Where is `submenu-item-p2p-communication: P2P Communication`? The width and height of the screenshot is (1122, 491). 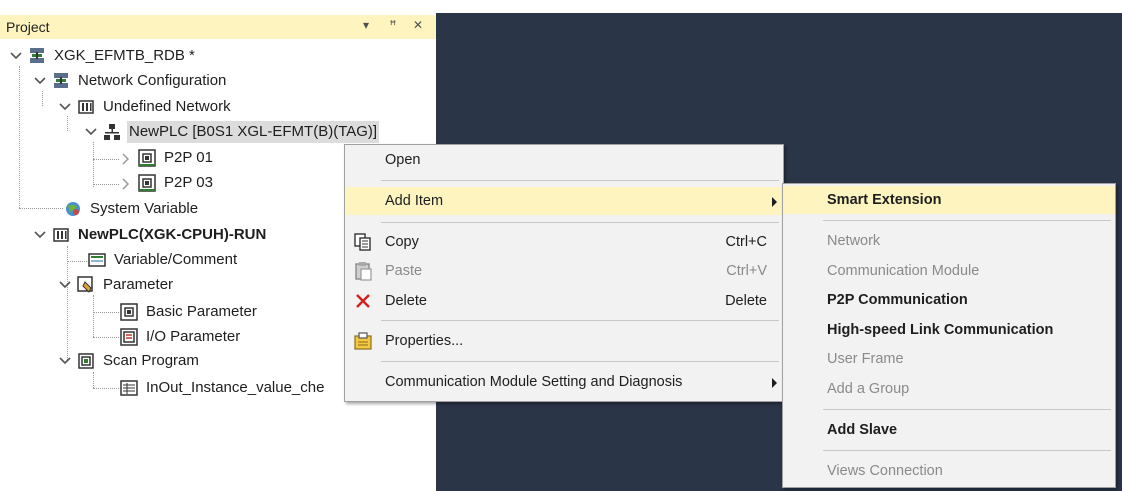
submenu-item-p2p-communication: P2P Communication is located at coordinates (949, 300).